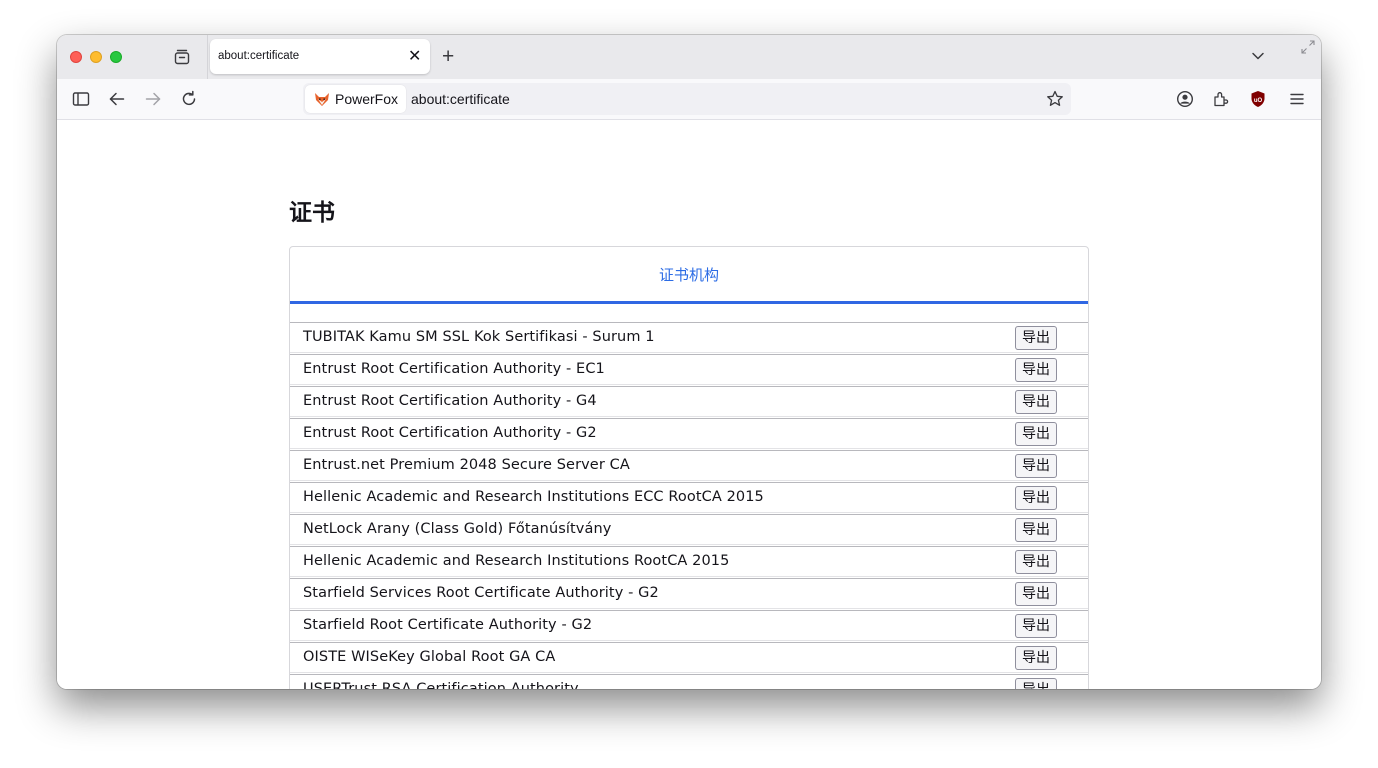  What do you see at coordinates (367, 99) in the screenshot?
I see `identity-label: PowerFox` at bounding box center [367, 99].